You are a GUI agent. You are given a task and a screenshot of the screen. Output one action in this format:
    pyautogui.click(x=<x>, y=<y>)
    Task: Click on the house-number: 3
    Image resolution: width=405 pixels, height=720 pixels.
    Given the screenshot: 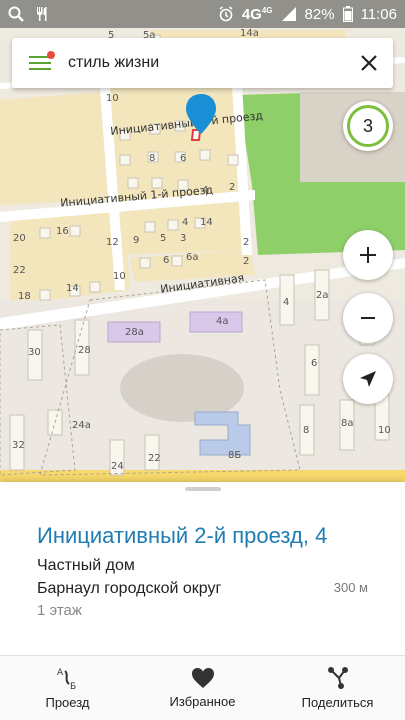 What is the action you would take?
    pyautogui.click(x=183, y=238)
    